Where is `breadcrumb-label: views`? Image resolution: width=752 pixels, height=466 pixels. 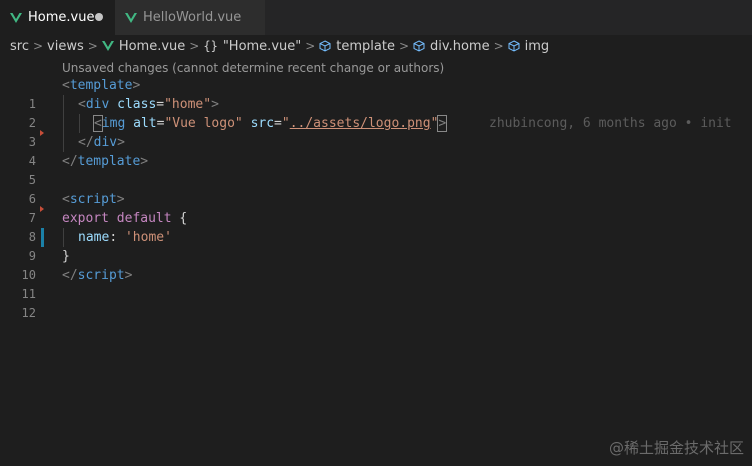 breadcrumb-label: views is located at coordinates (65, 46).